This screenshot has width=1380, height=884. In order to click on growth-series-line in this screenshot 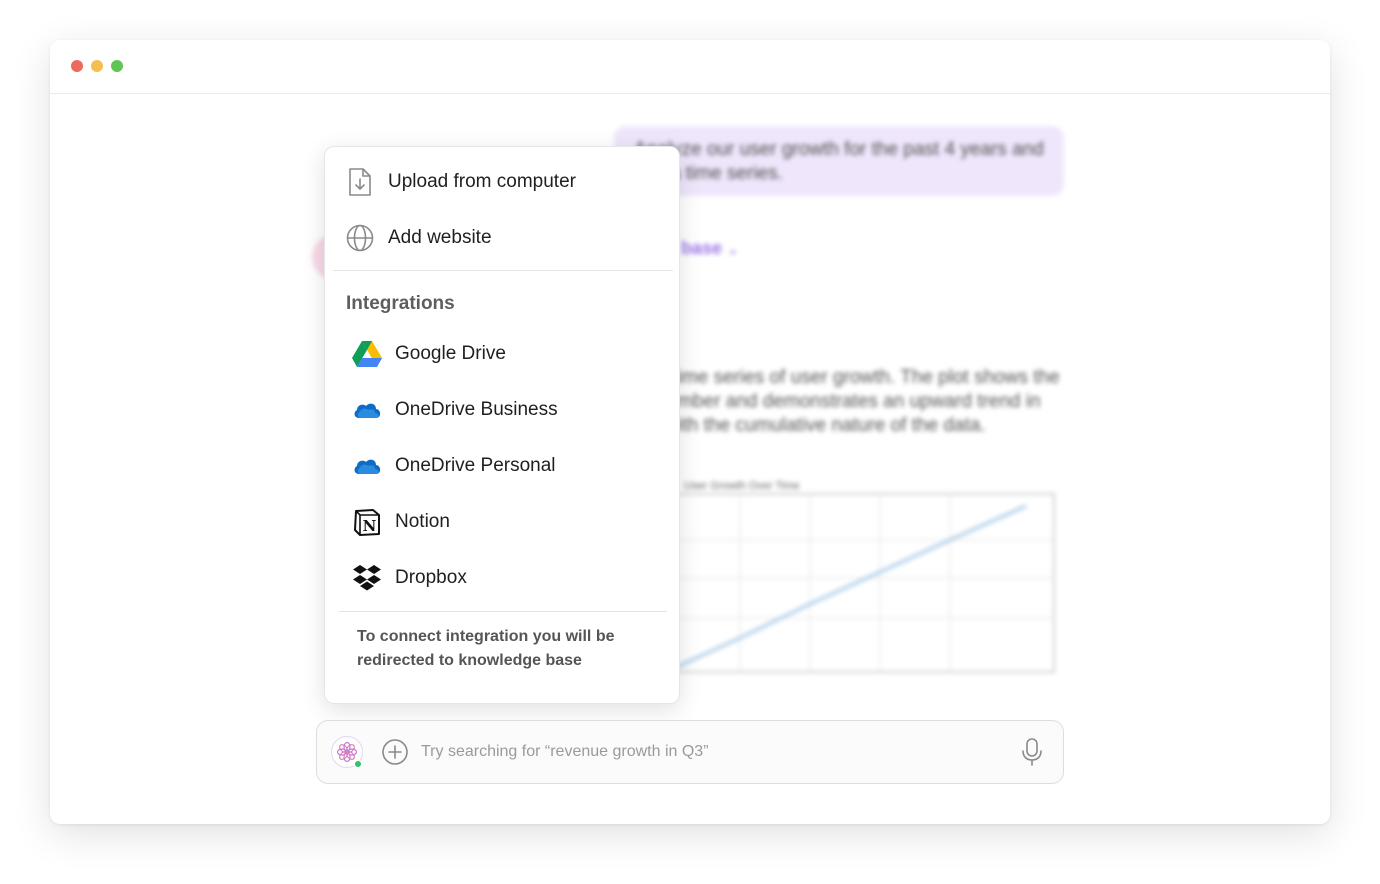, I will do `click(848, 588)`.